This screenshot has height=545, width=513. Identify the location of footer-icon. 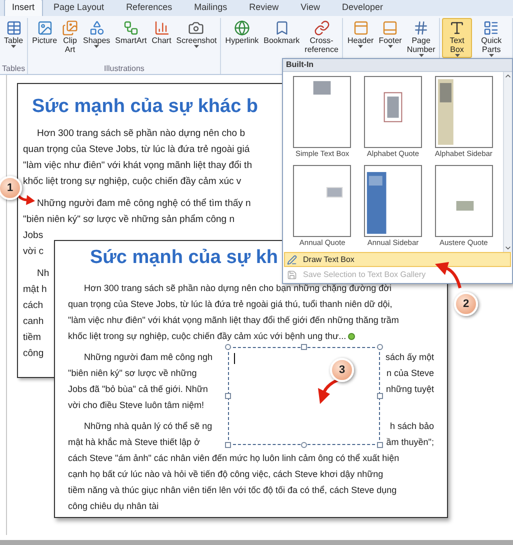
(390, 28).